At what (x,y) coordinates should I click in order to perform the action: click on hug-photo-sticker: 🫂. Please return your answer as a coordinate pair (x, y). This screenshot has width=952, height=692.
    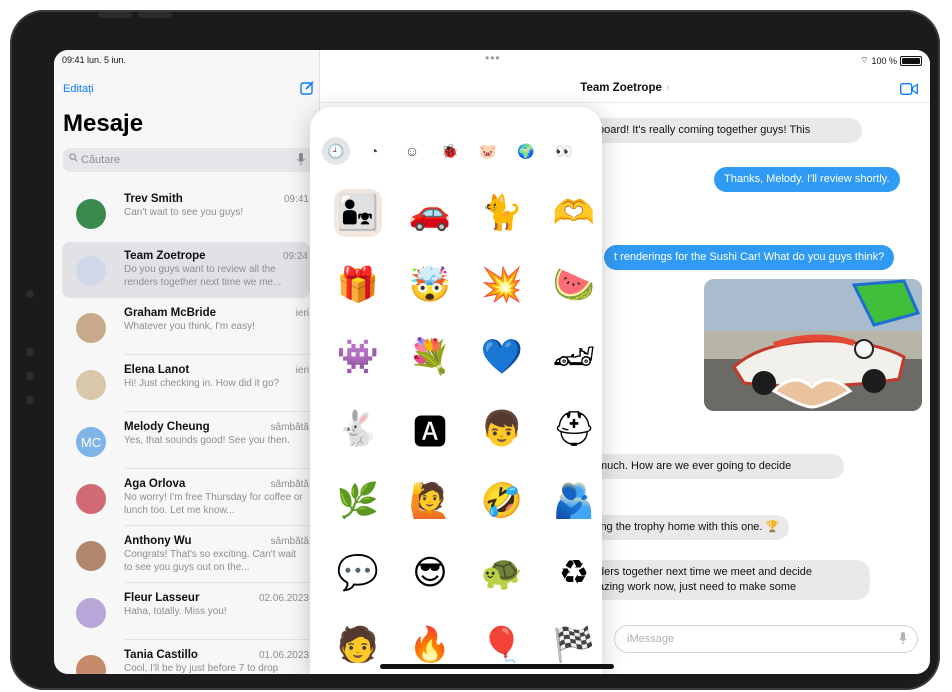
    Looking at the image, I should click on (570, 501).